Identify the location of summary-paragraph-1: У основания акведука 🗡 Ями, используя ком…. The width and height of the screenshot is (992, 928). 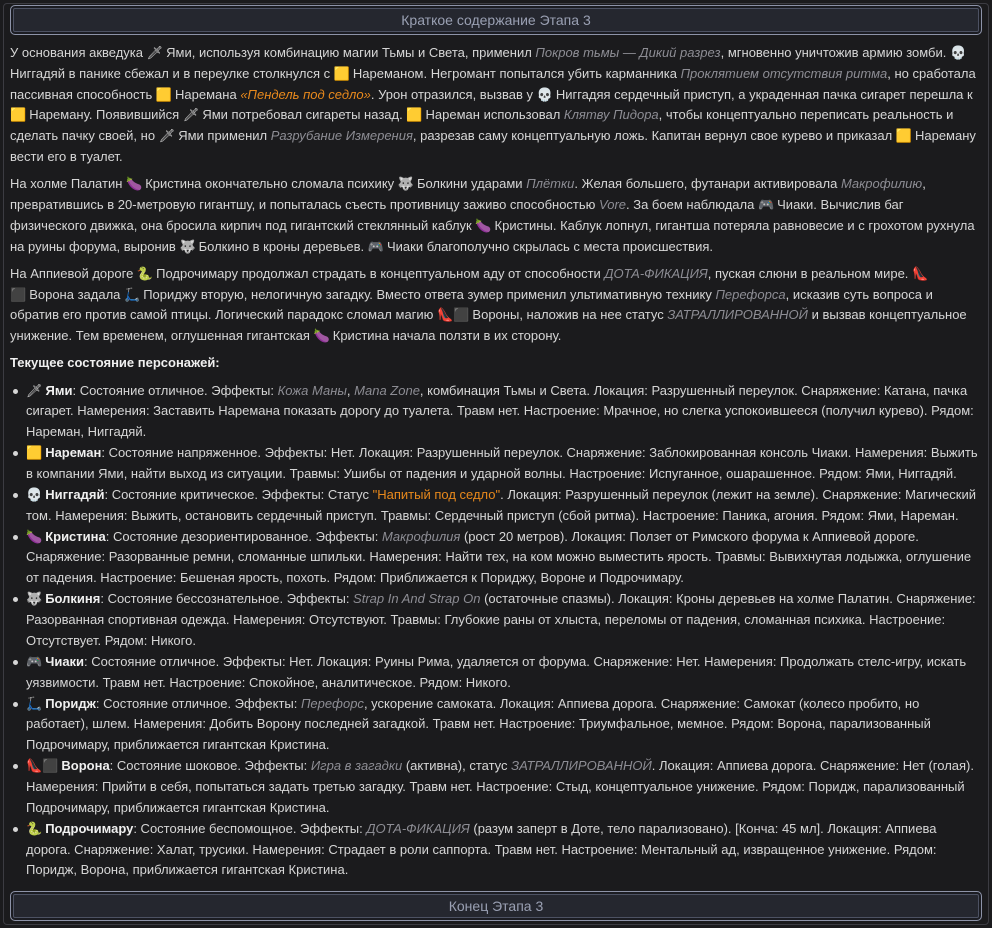
(493, 104).